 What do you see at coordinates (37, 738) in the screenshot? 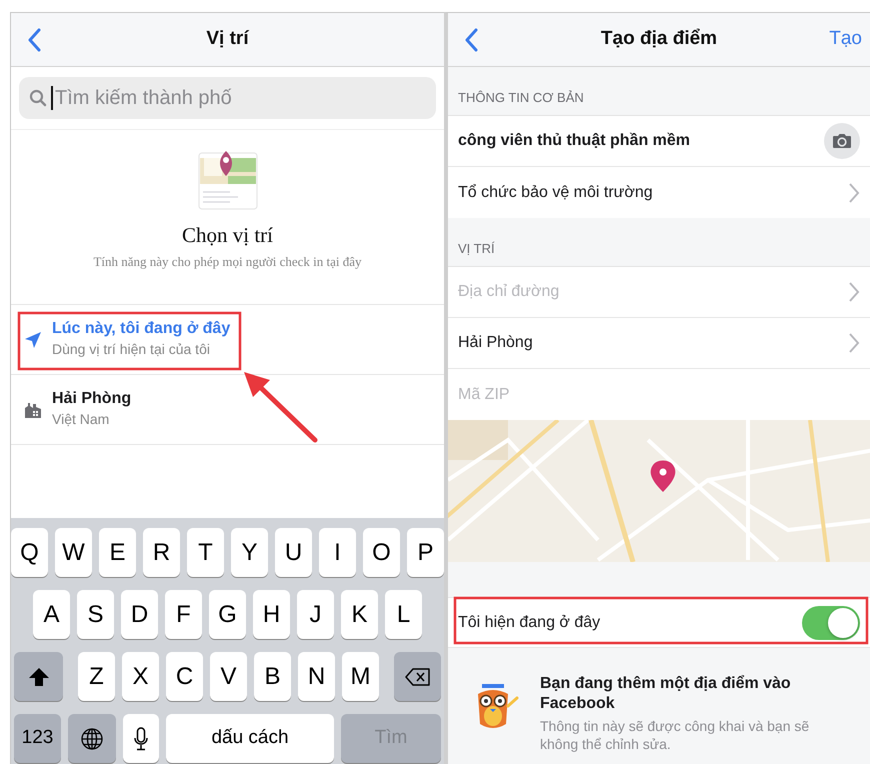
I see `keyboard-key: 123` at bounding box center [37, 738].